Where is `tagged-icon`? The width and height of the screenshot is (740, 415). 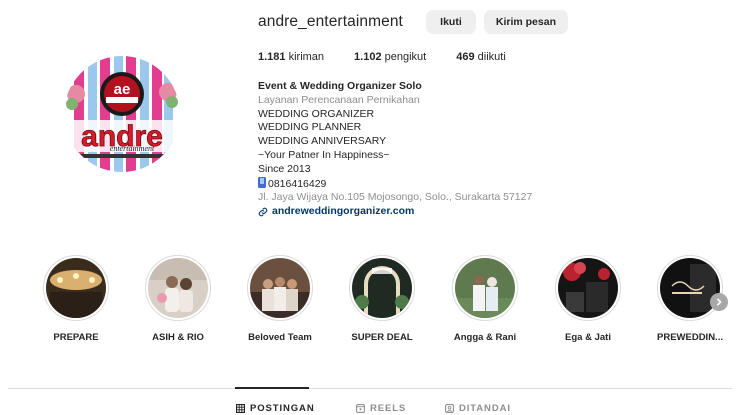 tagged-icon is located at coordinates (449, 408).